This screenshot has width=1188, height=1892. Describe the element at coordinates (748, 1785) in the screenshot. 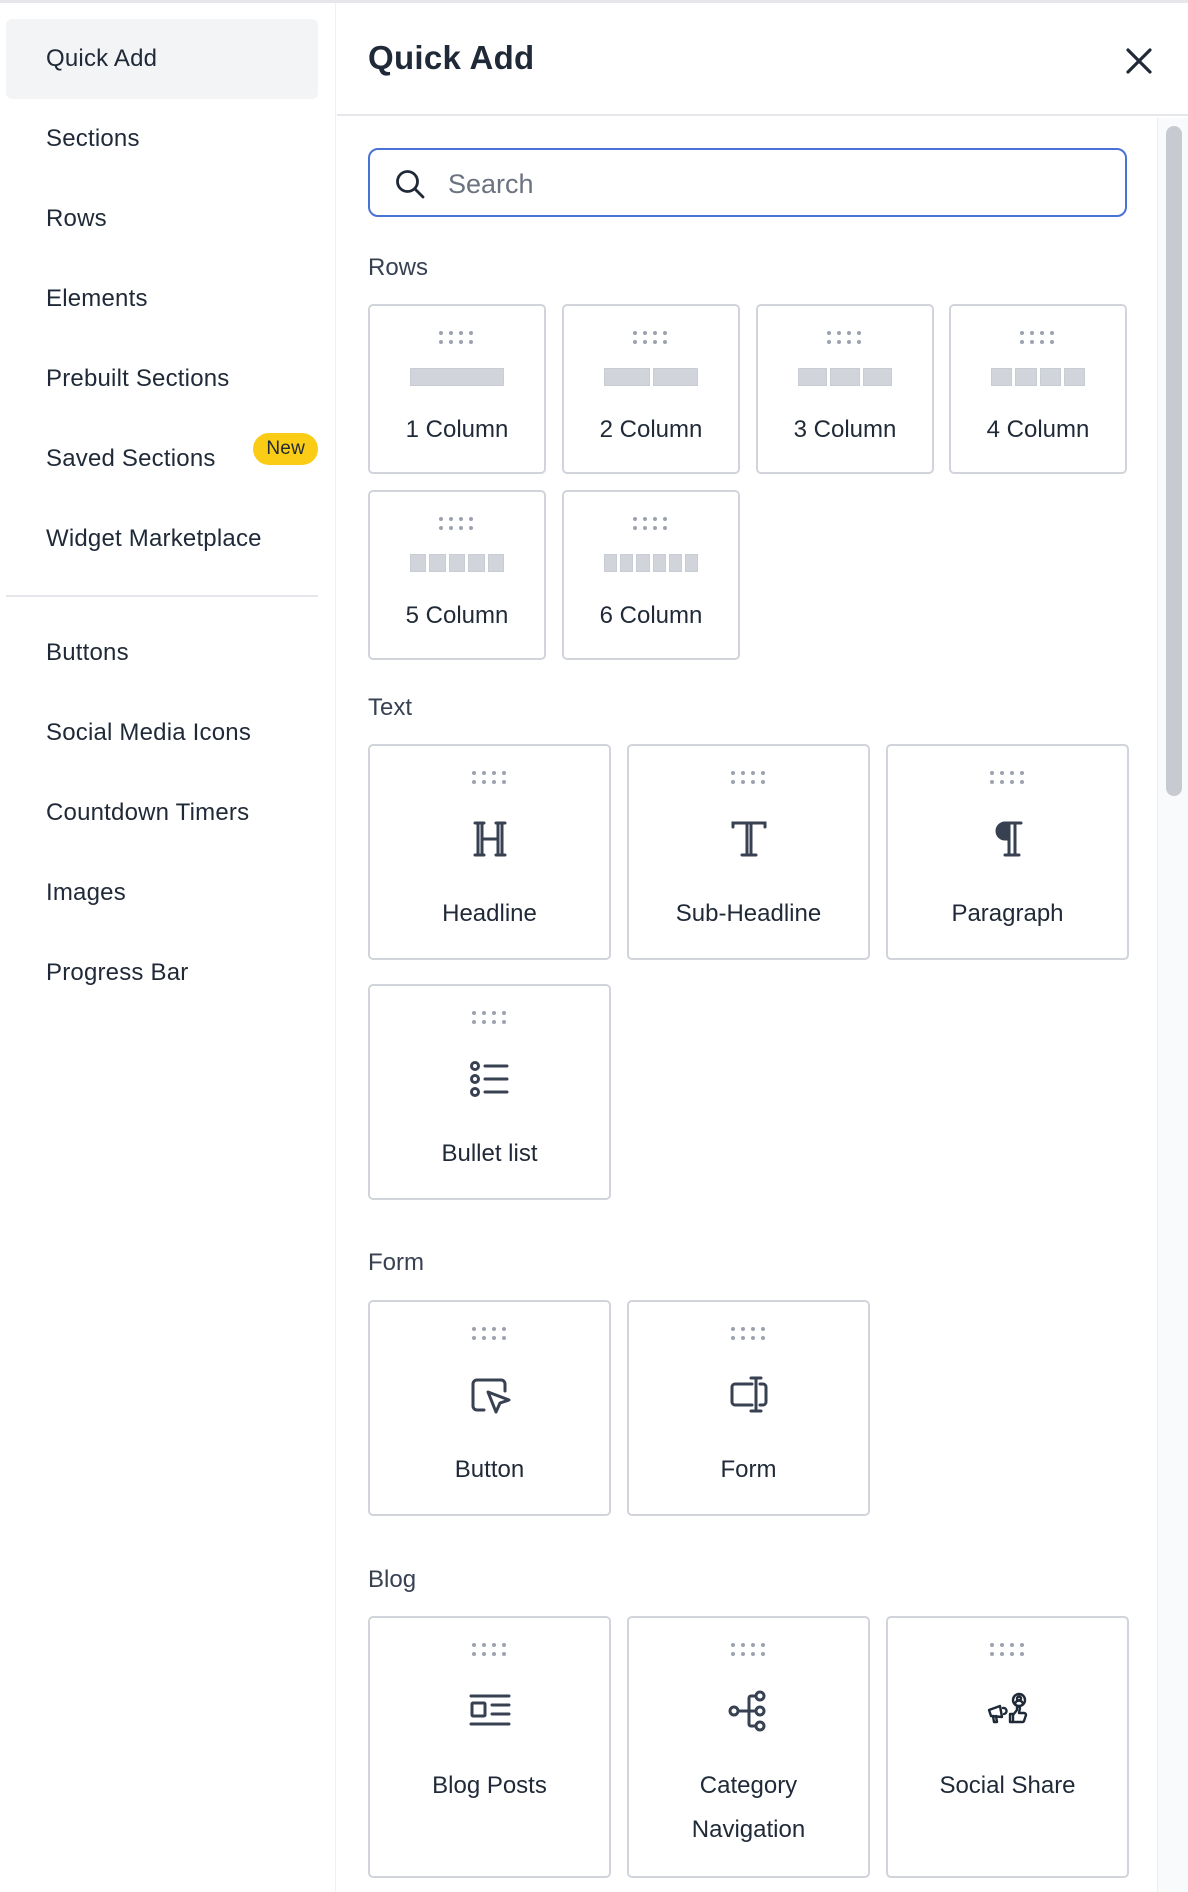

I see `card-label: Category` at that location.